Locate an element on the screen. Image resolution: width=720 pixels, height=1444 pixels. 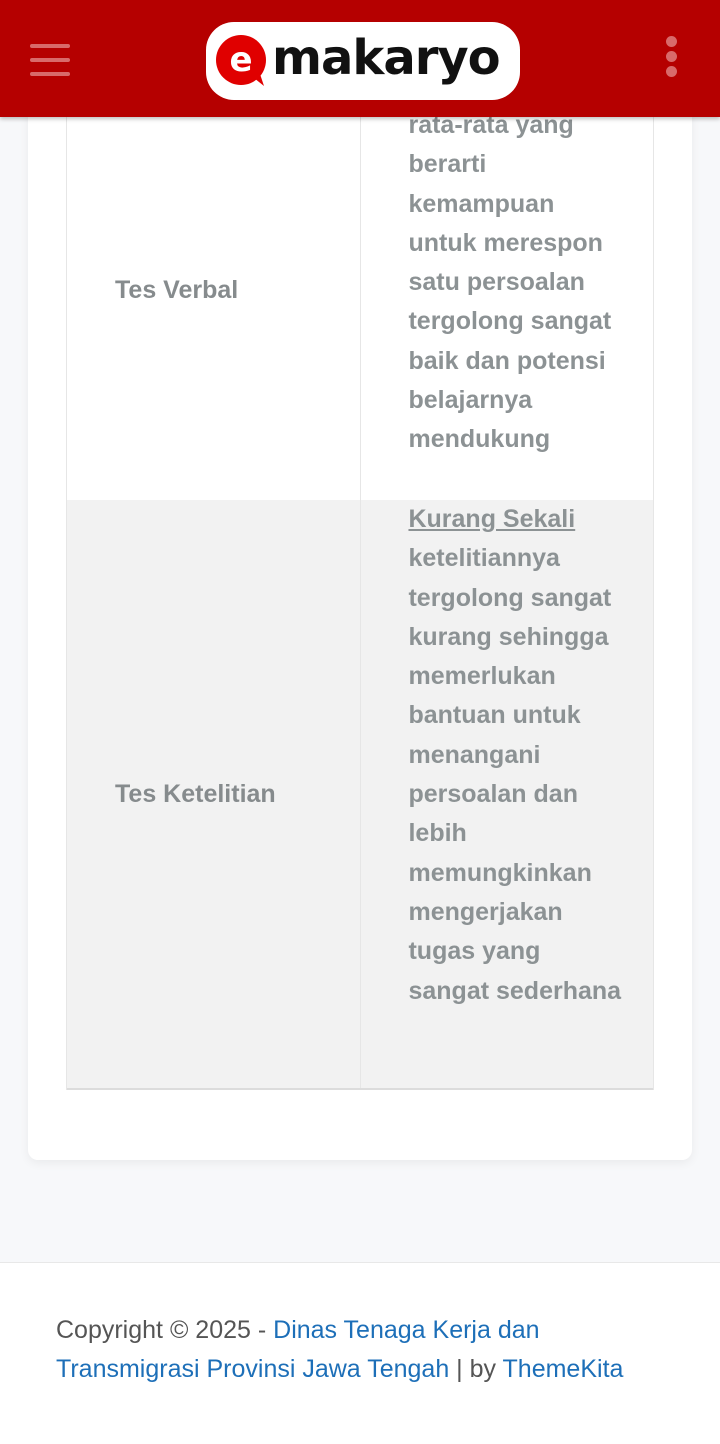
theme-link: ThemeKita is located at coordinates (563, 1369).